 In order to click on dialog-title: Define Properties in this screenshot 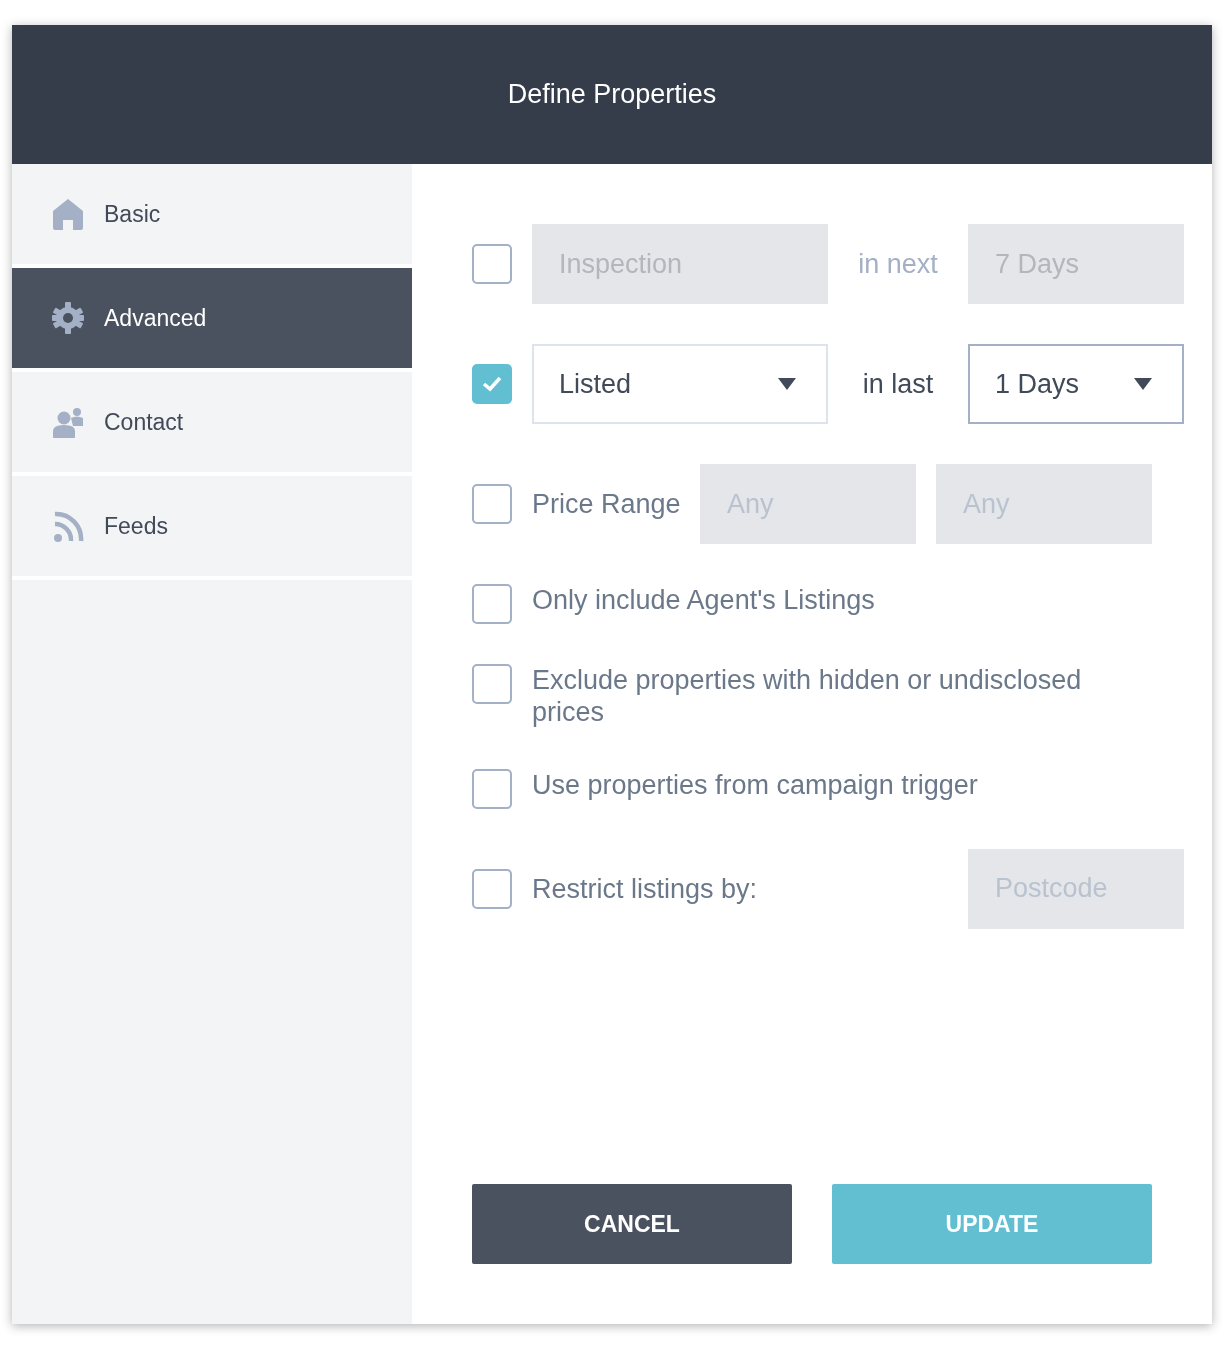, I will do `click(612, 95)`.